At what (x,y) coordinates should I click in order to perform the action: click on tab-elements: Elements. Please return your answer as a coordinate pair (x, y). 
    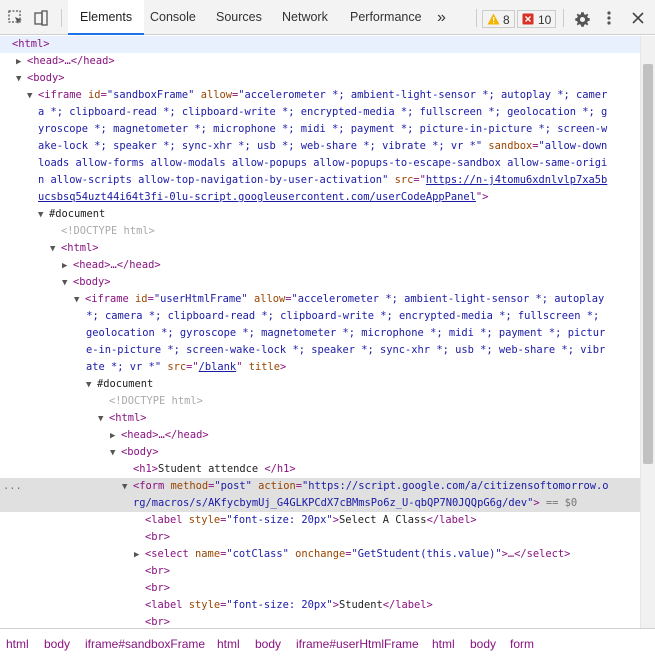
    Looking at the image, I should click on (106, 17).